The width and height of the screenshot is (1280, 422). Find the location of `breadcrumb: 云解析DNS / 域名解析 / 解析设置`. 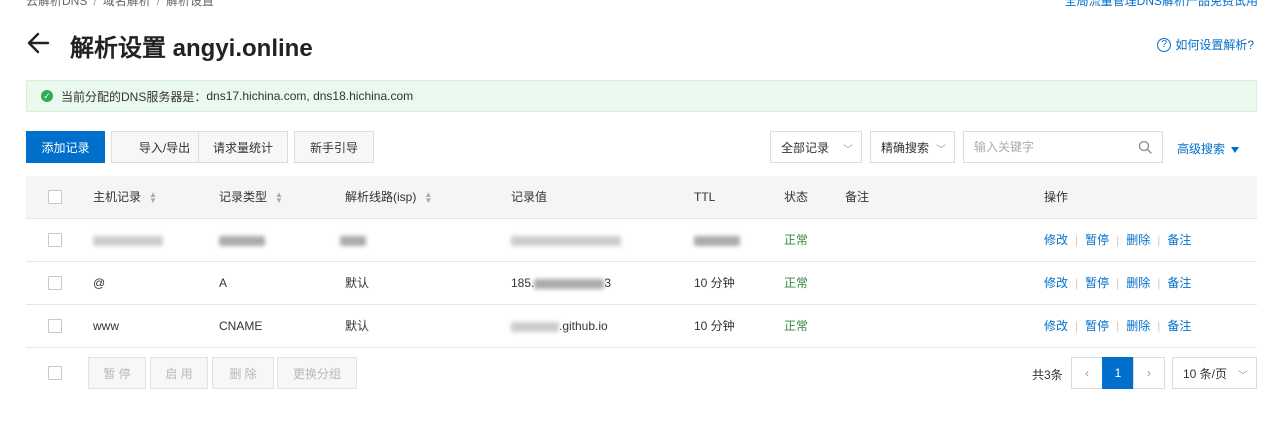

breadcrumb: 云解析DNS / 域名解析 / 解析设置 is located at coordinates (120, 4).